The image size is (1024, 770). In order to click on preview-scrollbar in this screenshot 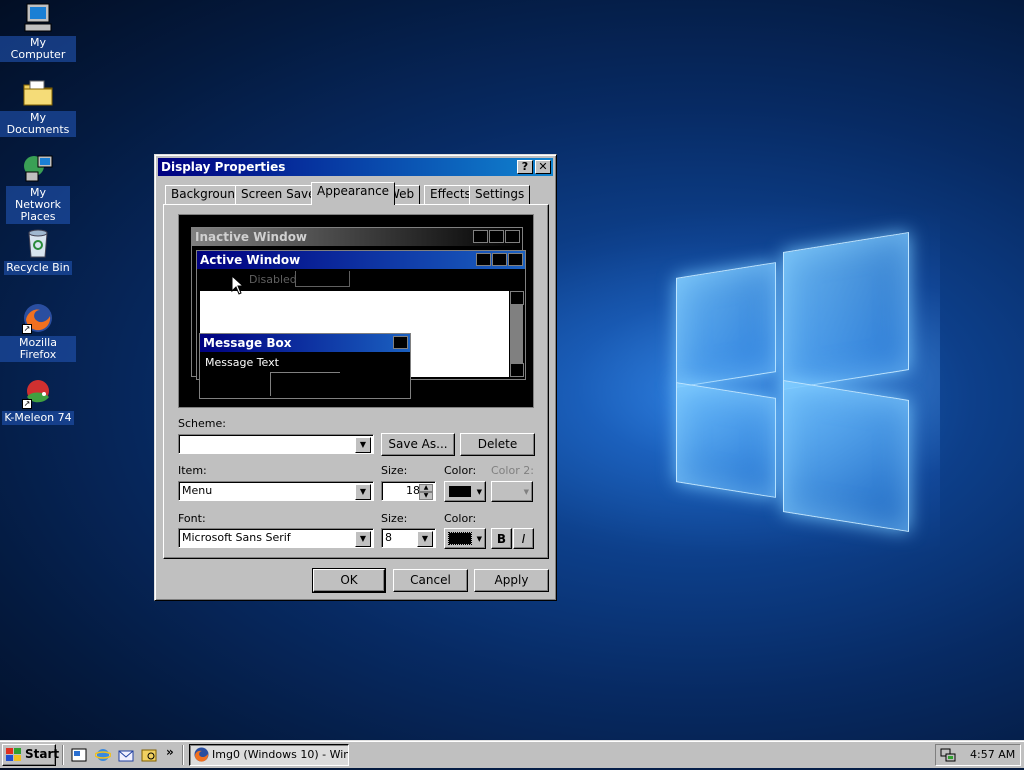, I will do `click(516, 334)`.